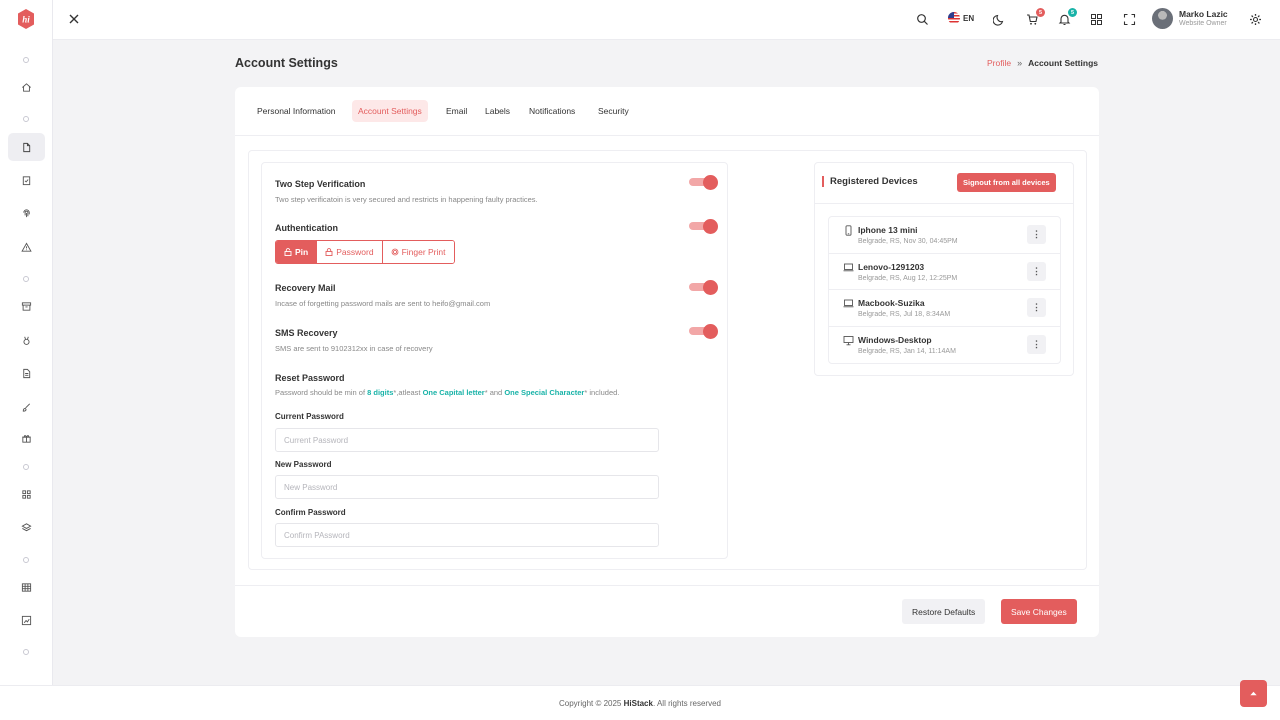  I want to click on auth-fingerprint-button: Finger Print, so click(418, 252).